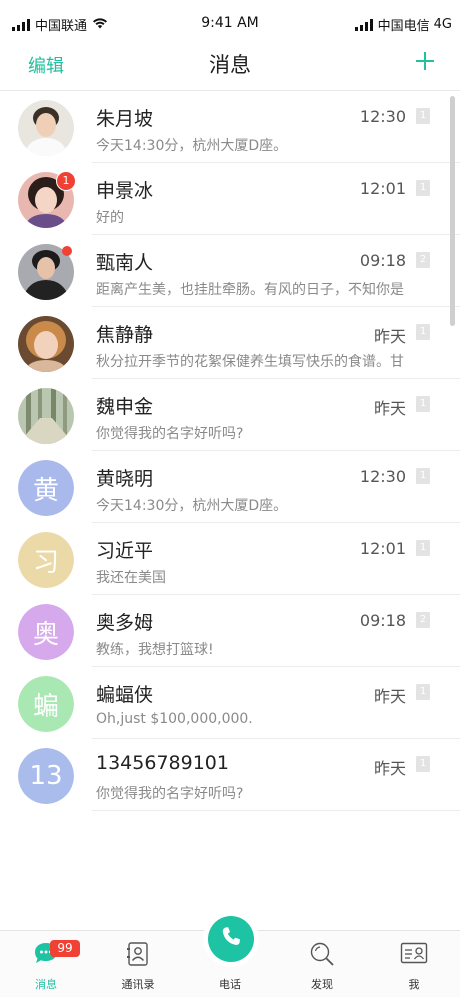 The image size is (460, 997). I want to click on conversation-row: 焦静静 秋分拉开季节的花絮保健养生填写快乐的食谱。甘 昨天 1, so click(230, 343).